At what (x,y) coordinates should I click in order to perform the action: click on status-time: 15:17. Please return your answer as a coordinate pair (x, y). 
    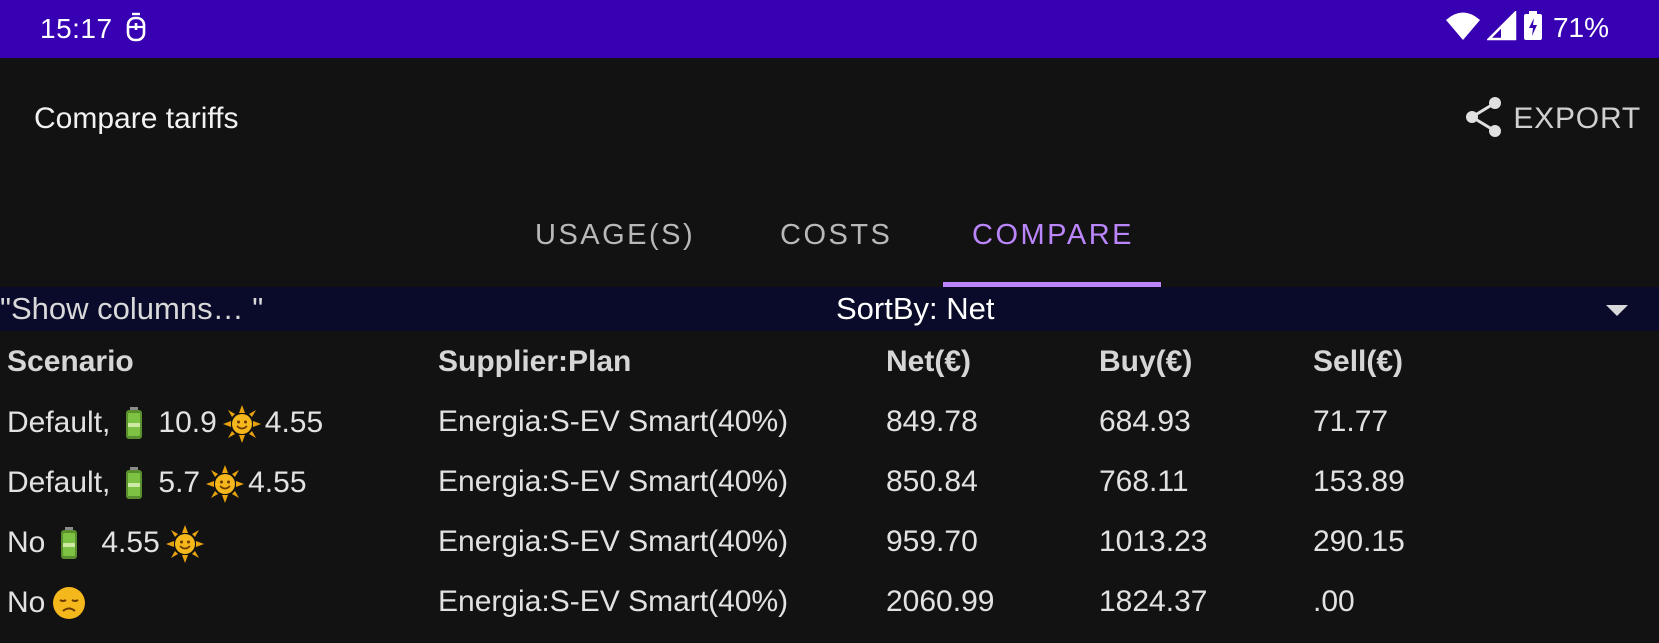
    Looking at the image, I should click on (76, 28).